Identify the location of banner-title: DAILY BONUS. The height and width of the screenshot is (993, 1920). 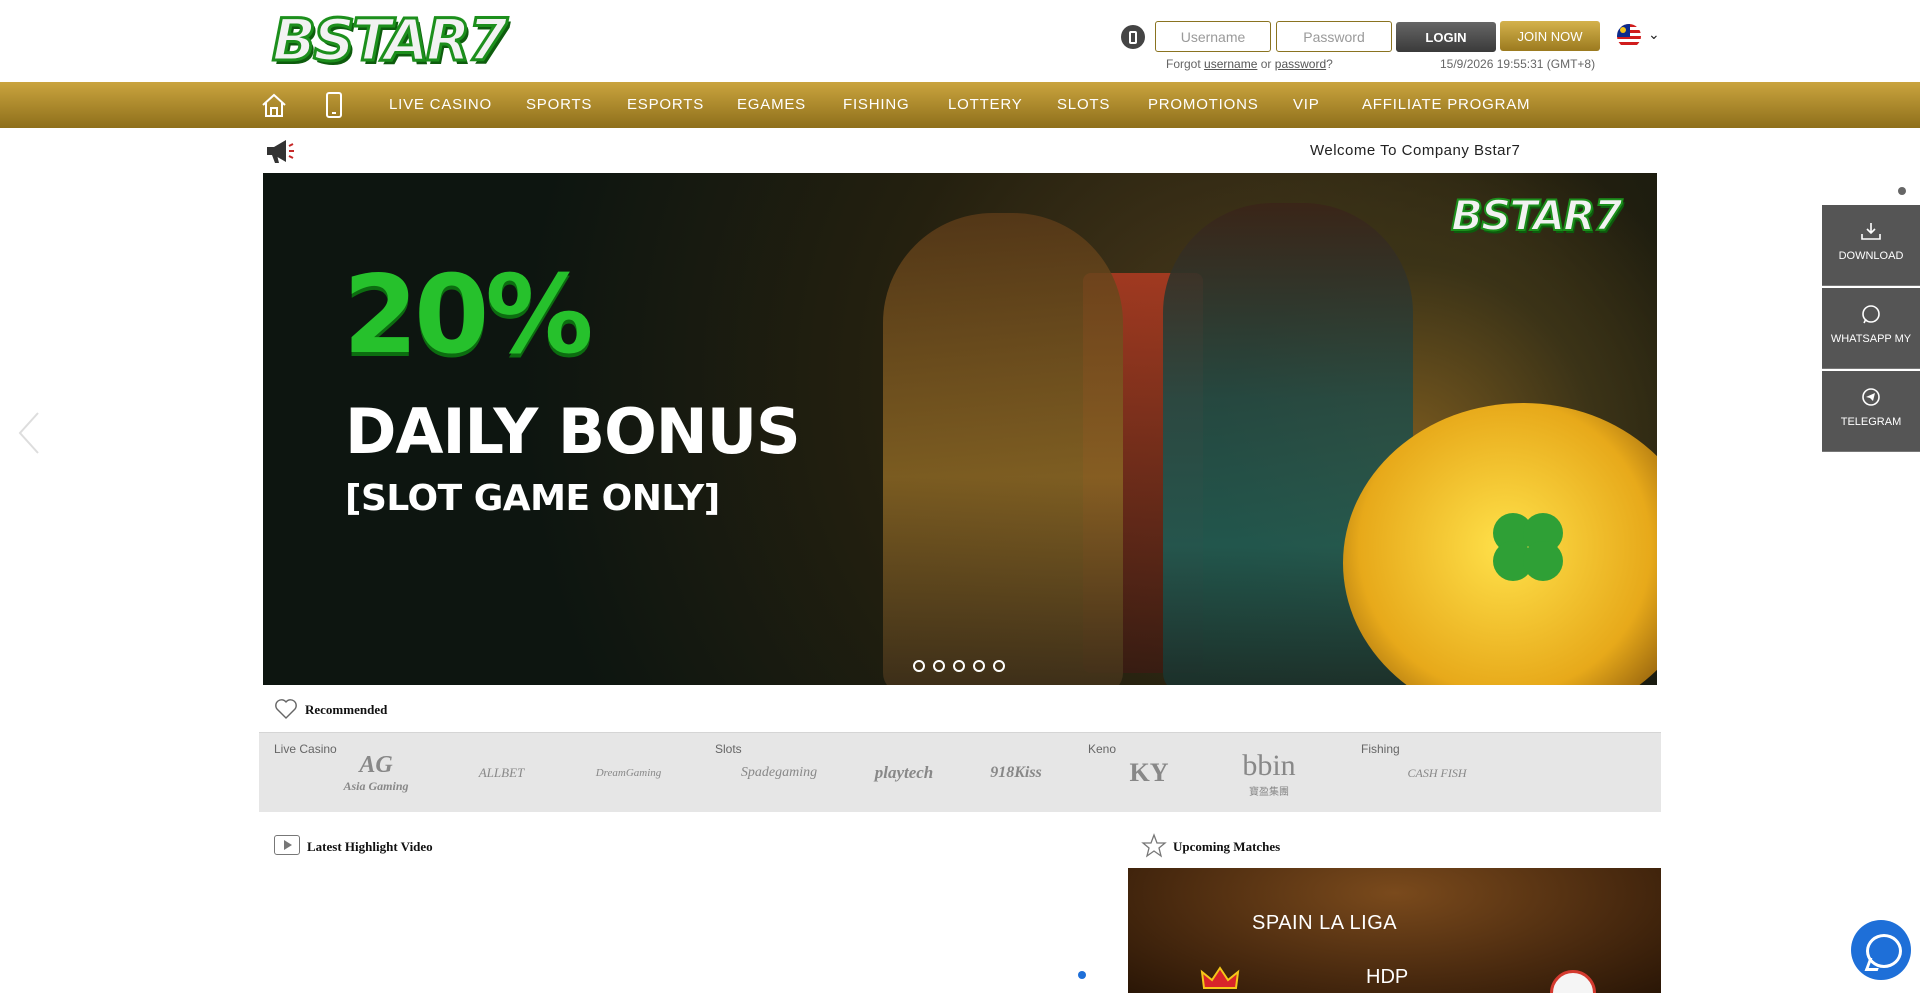
(573, 431).